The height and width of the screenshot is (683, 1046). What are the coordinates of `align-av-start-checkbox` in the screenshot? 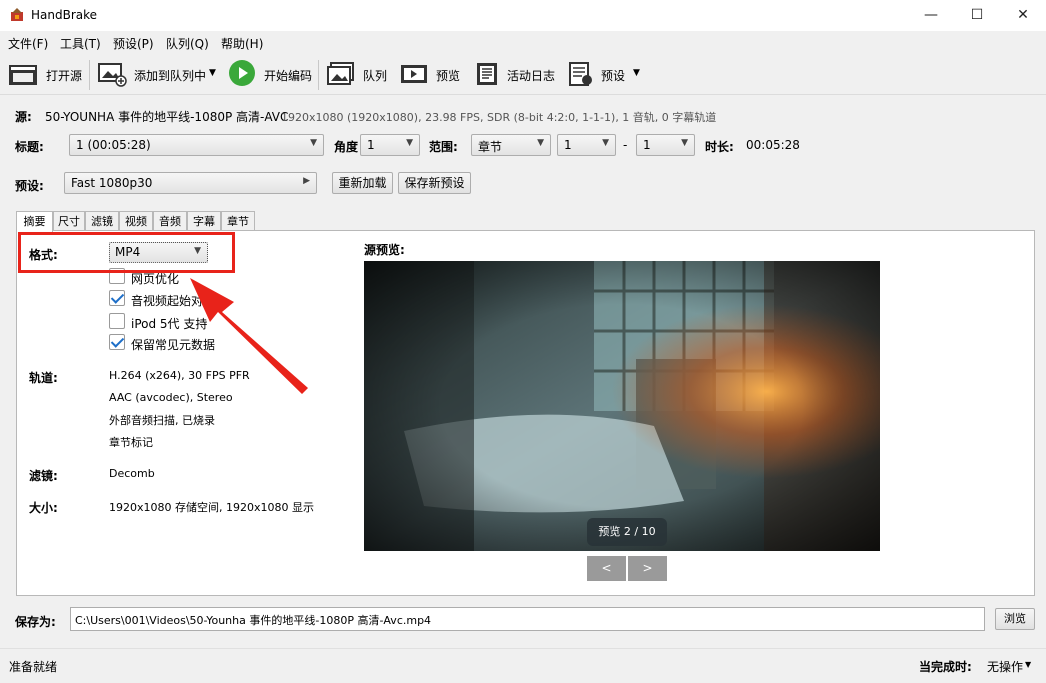 It's located at (117, 298).